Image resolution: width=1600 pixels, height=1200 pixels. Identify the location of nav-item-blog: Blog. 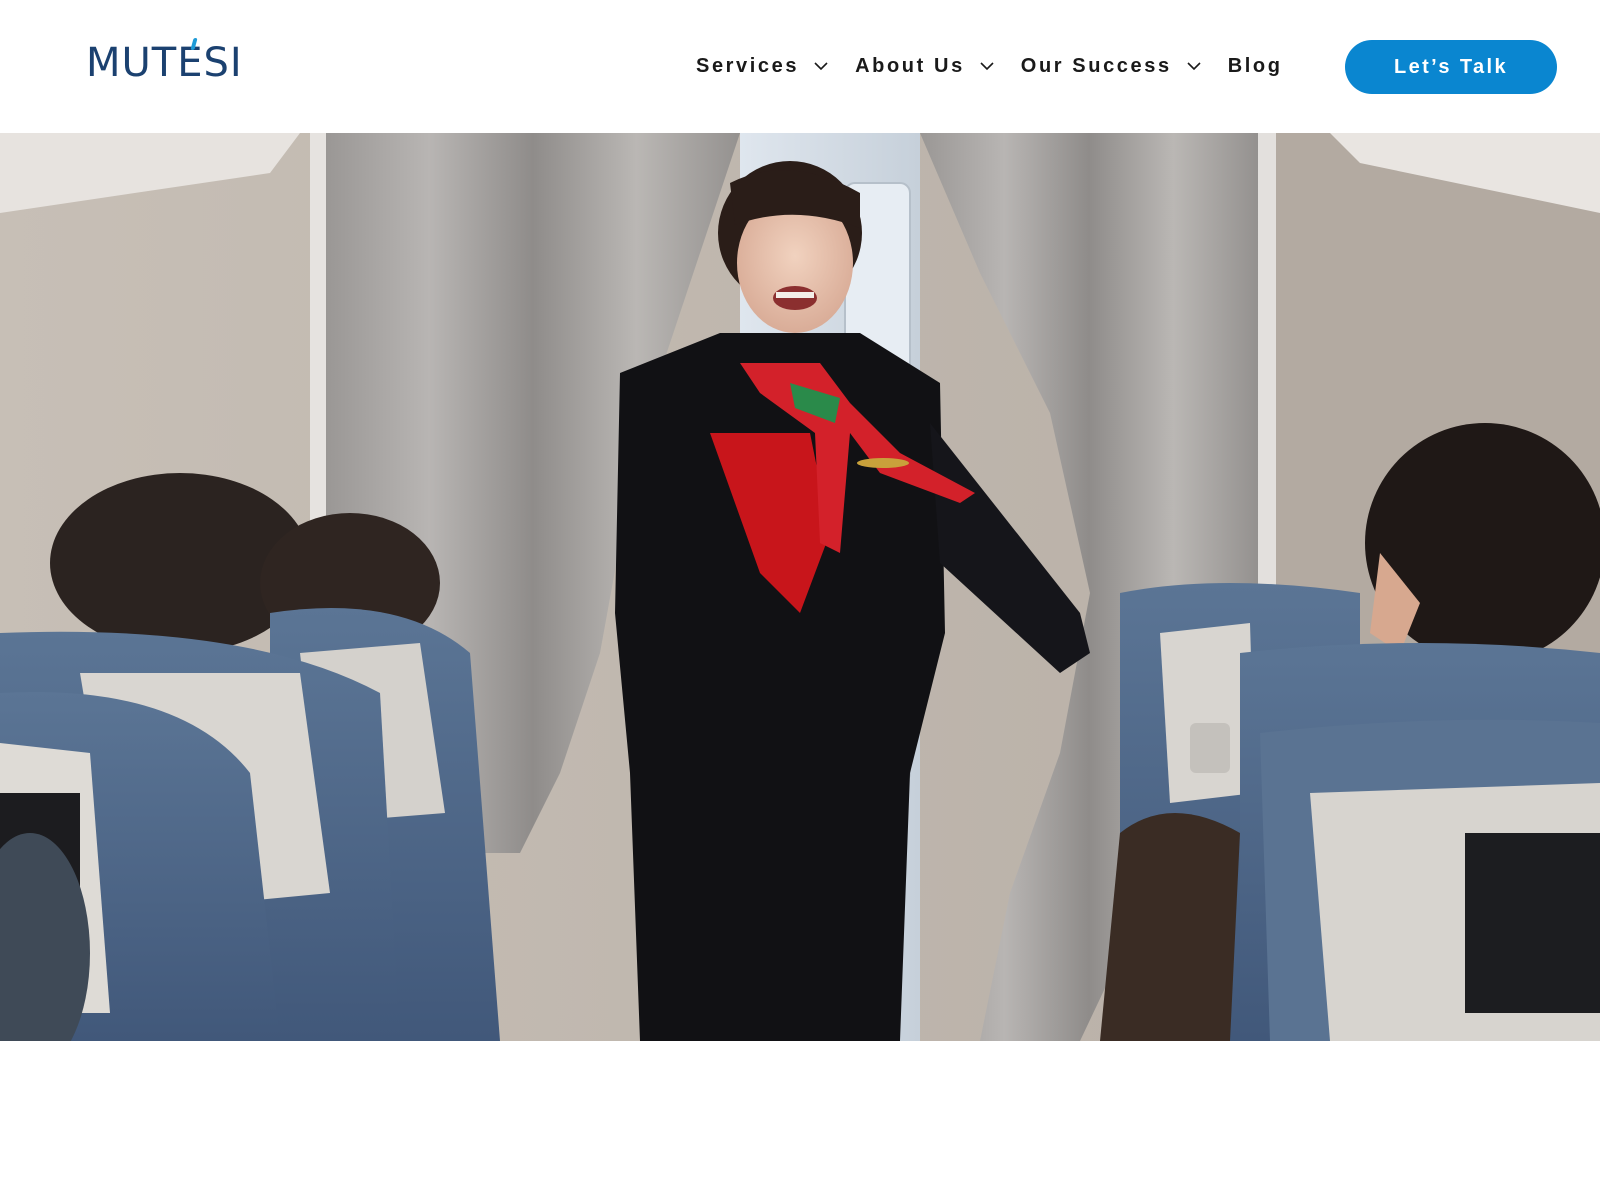
(1255, 66).